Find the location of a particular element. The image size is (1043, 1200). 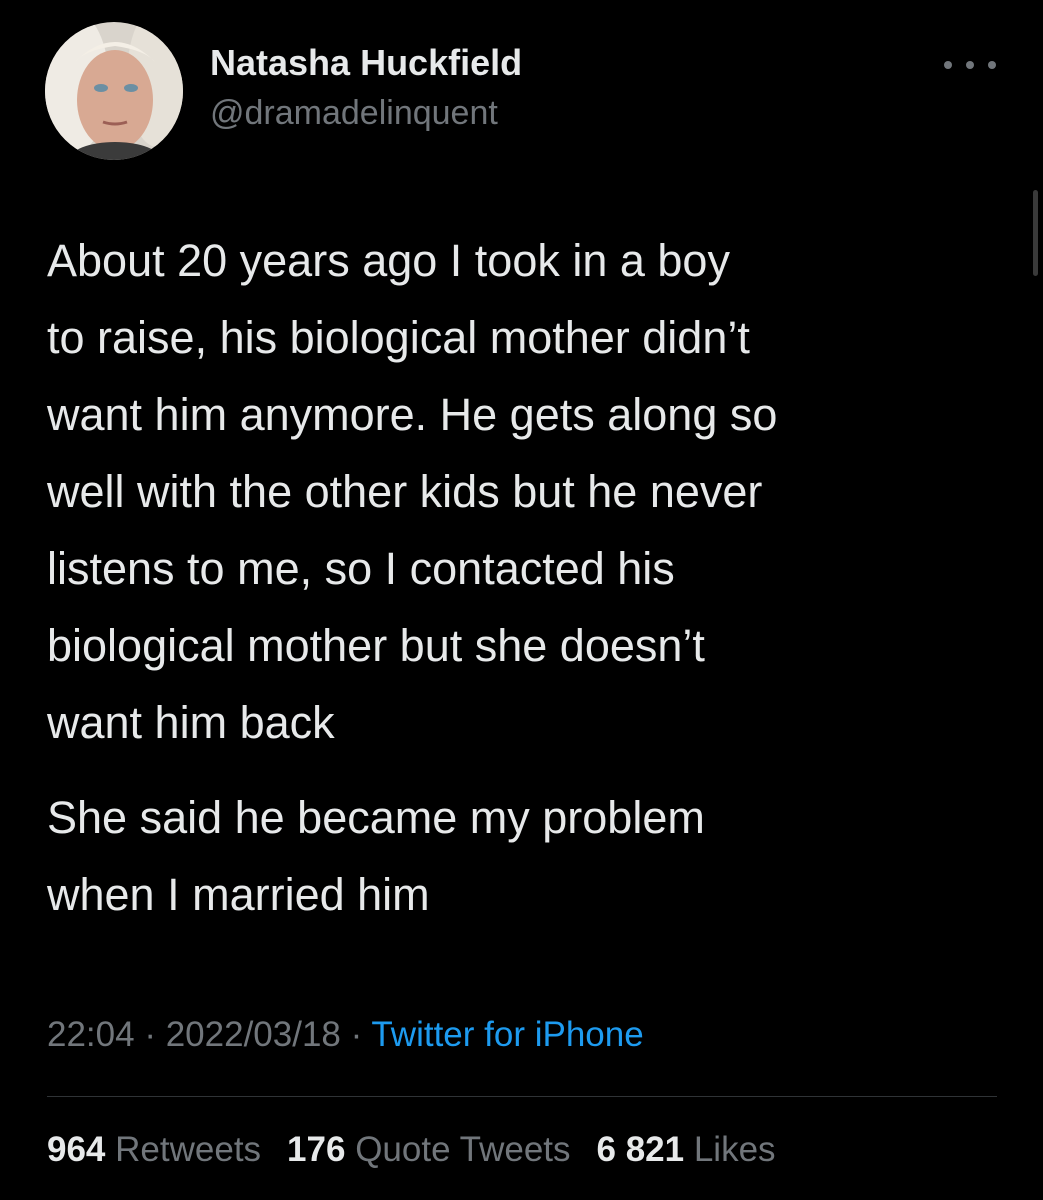

more-options-button is located at coordinates (970, 65).